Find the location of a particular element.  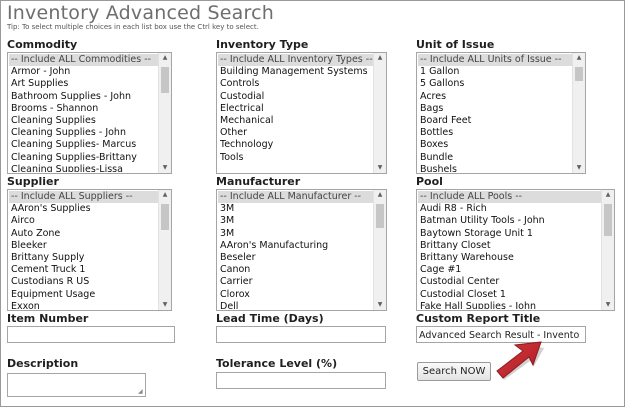

list-option: Cleaning Supplies- Marcus is located at coordinates (83, 145).